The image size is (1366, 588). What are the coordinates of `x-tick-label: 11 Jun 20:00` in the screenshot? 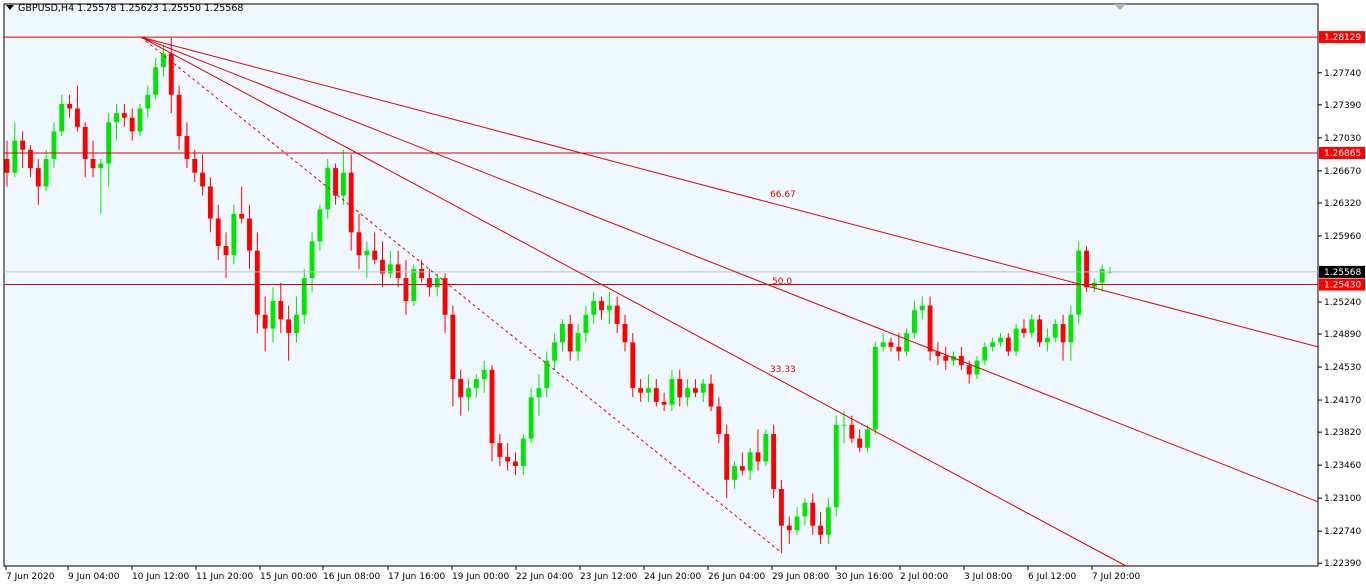 It's located at (224, 577).